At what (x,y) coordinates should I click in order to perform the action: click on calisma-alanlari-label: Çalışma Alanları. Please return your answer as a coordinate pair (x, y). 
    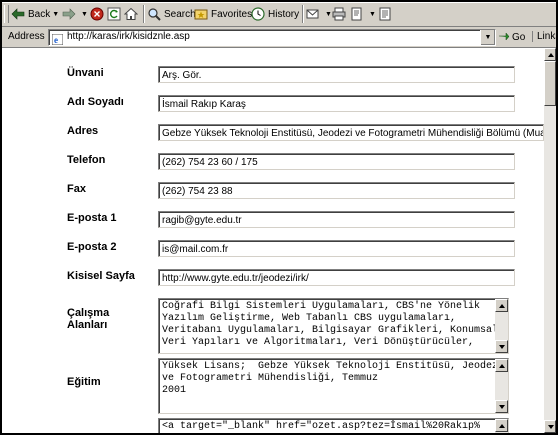
    Looking at the image, I should click on (88, 319).